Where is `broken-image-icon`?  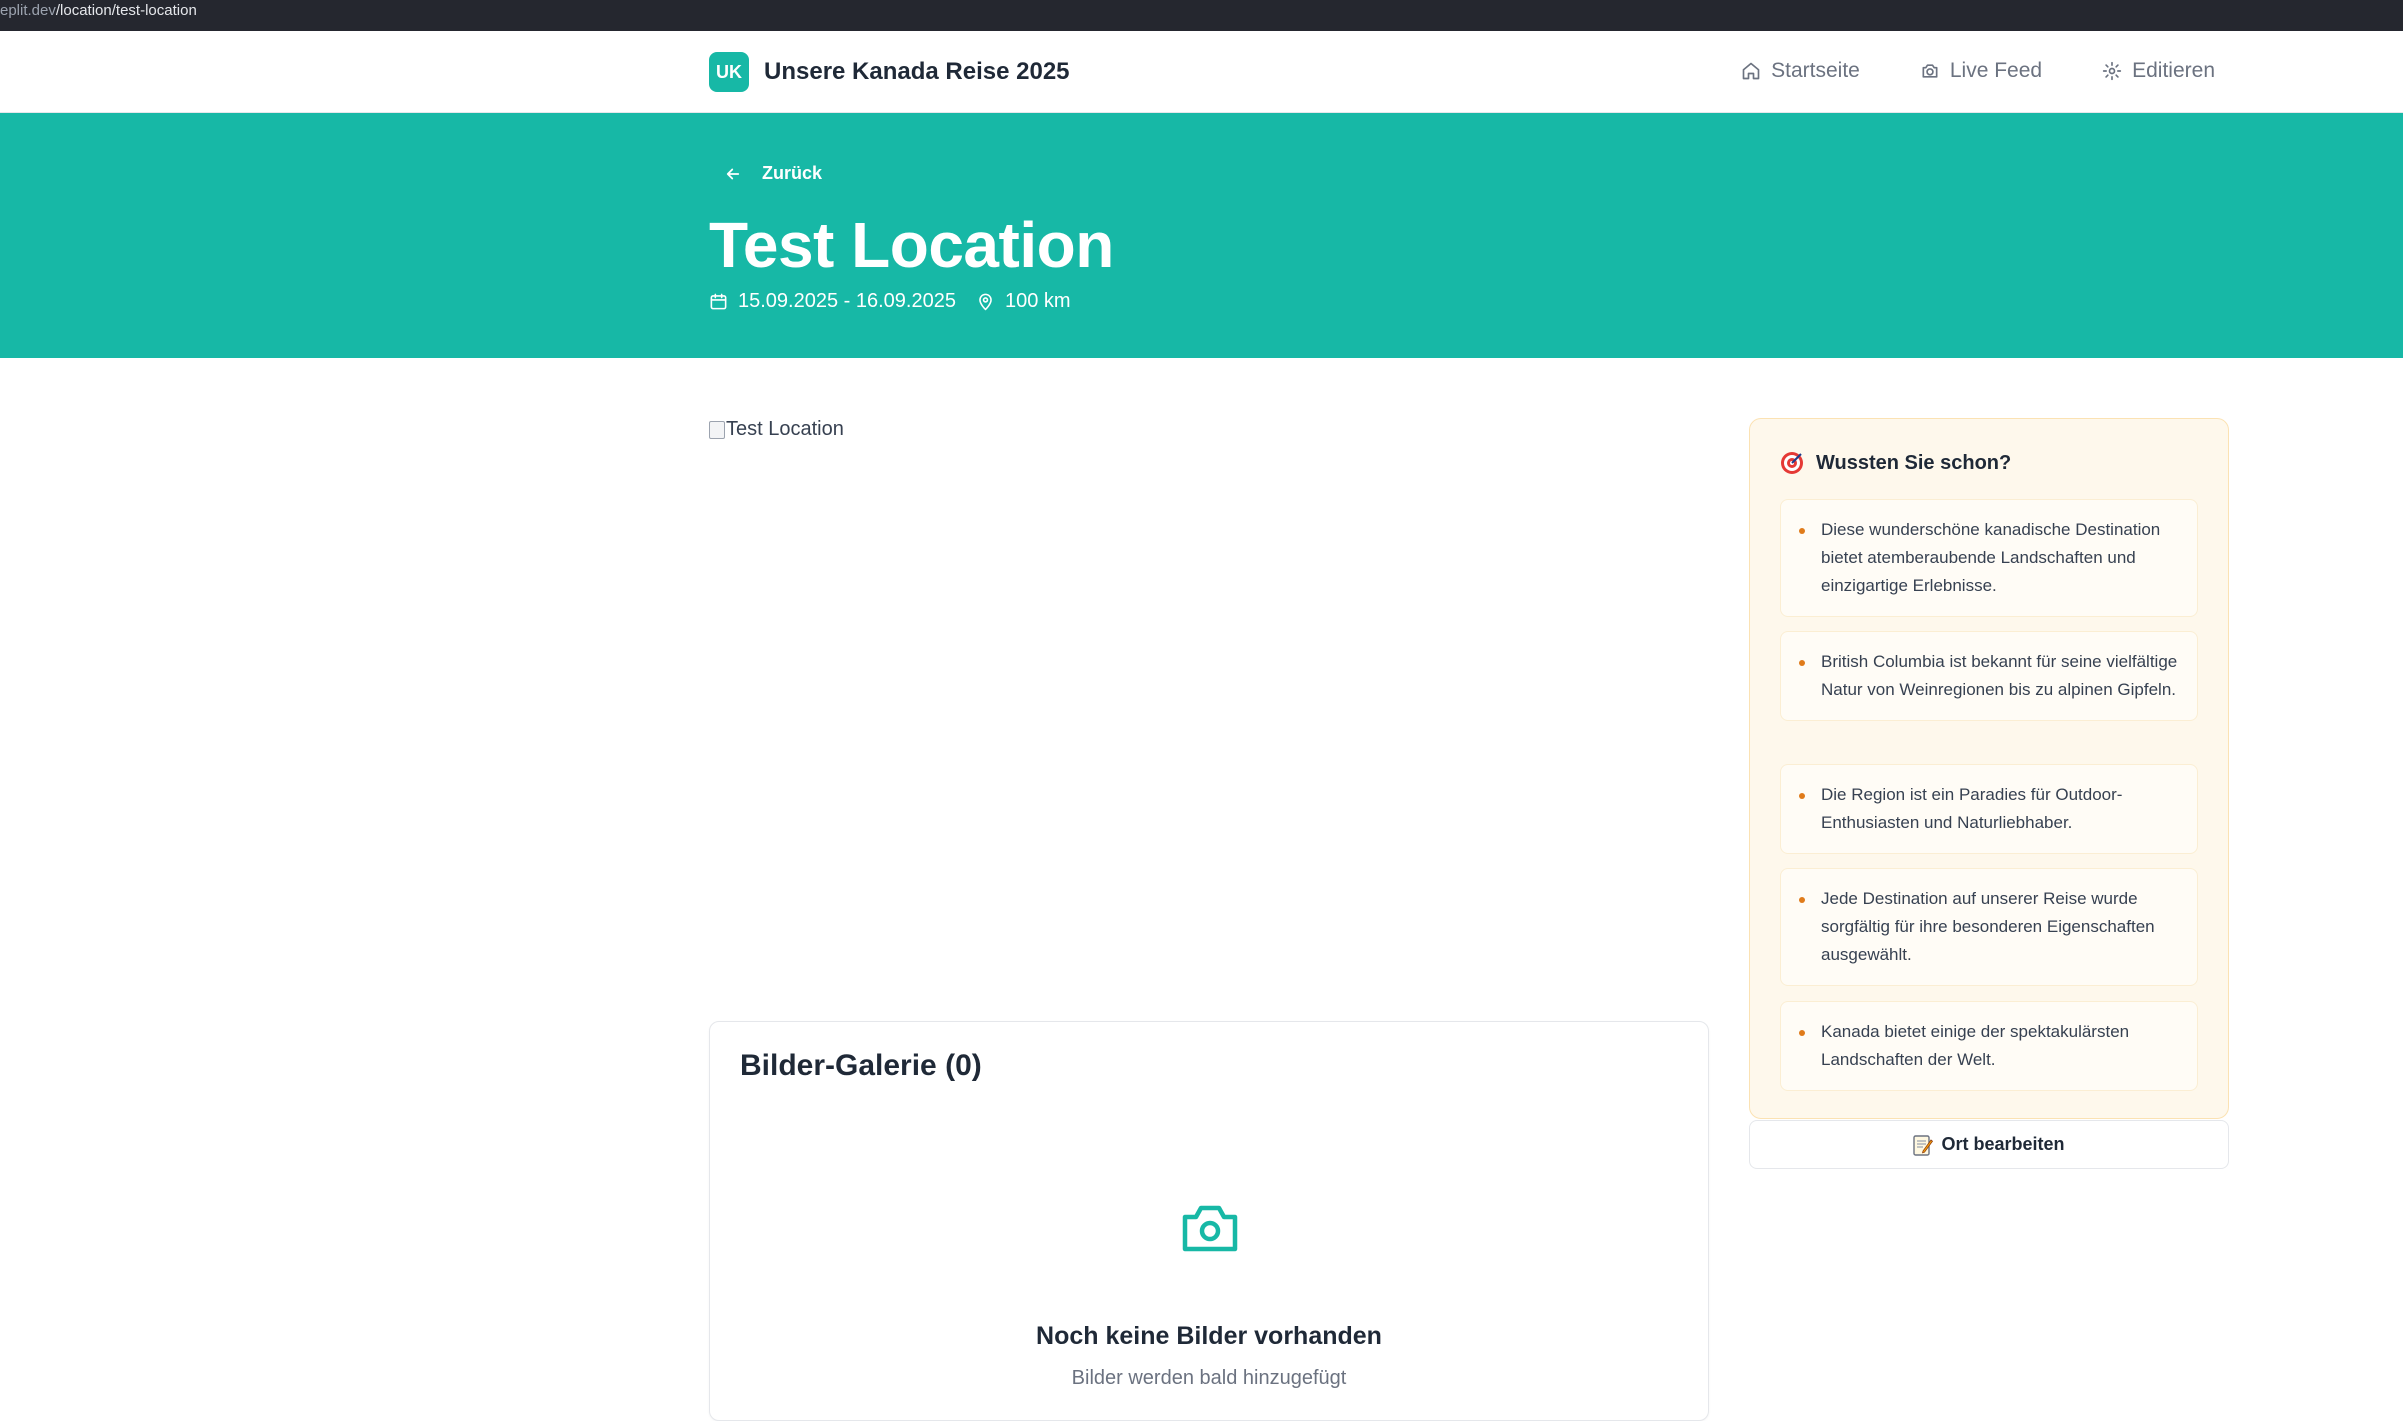 broken-image-icon is located at coordinates (717, 429).